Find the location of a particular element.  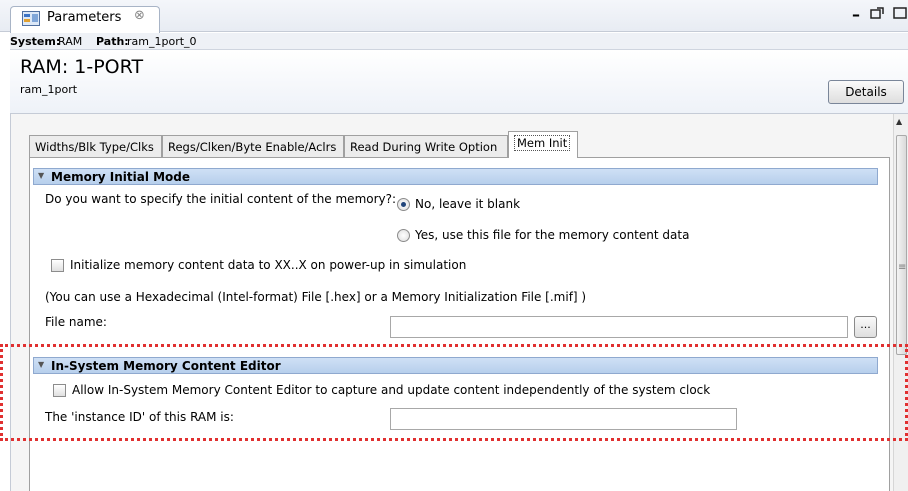

scroll-up-arrow-icon: ▲ is located at coordinates (899, 121).